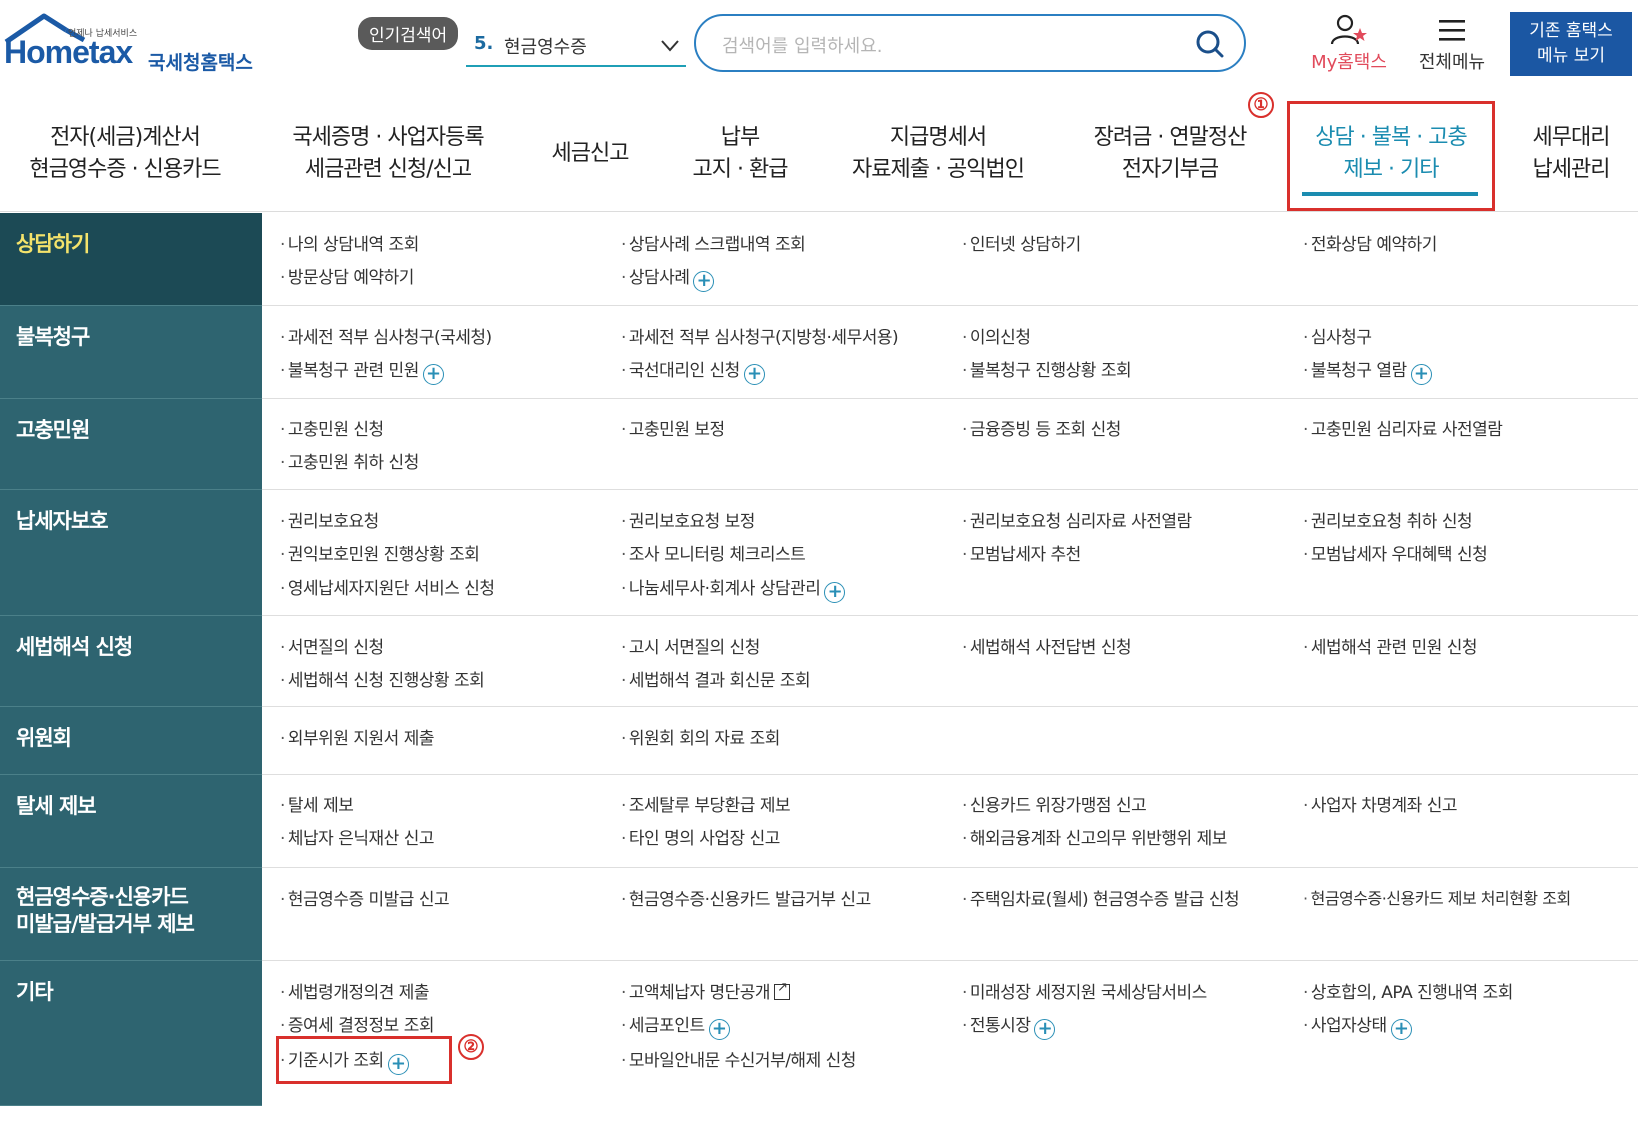 This screenshot has height=1128, width=1638. Describe the element at coordinates (1021, 242) in the screenshot. I see `menu-link: 인터넷 상담하기` at that location.